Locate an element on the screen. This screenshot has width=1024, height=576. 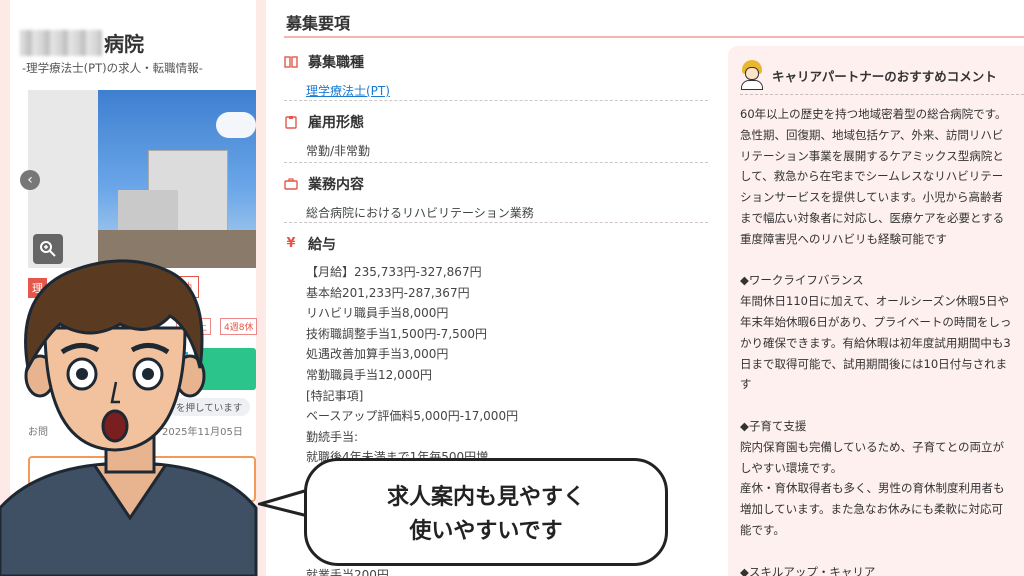
salary-line: 処遇改善加算手当3,000円 is located at coordinates (377, 354).